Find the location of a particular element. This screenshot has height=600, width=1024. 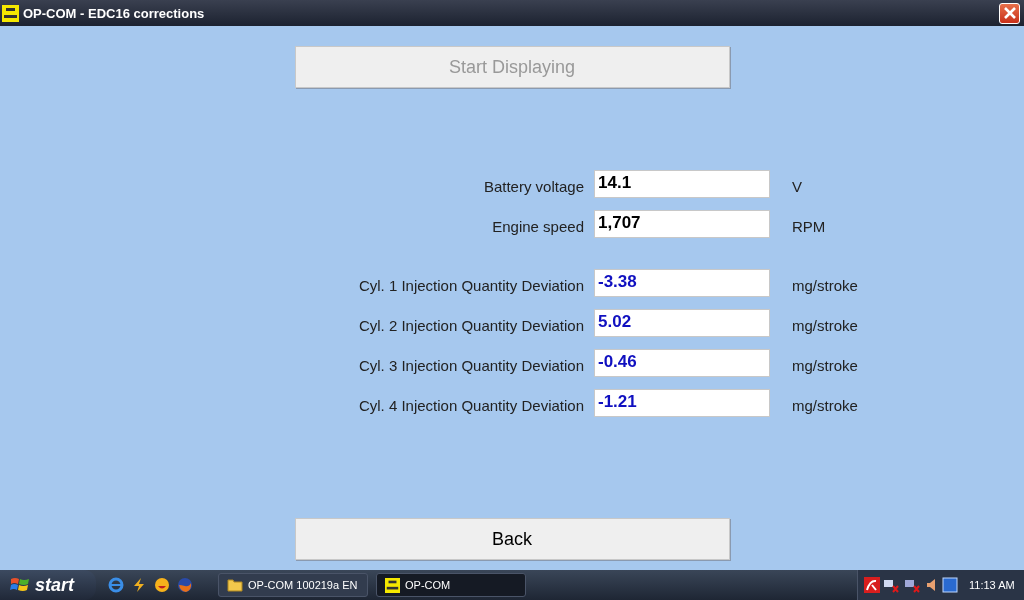

reading-label: Cyl. 3 Injection Quantity Deviation is located at coordinates (470, 364).